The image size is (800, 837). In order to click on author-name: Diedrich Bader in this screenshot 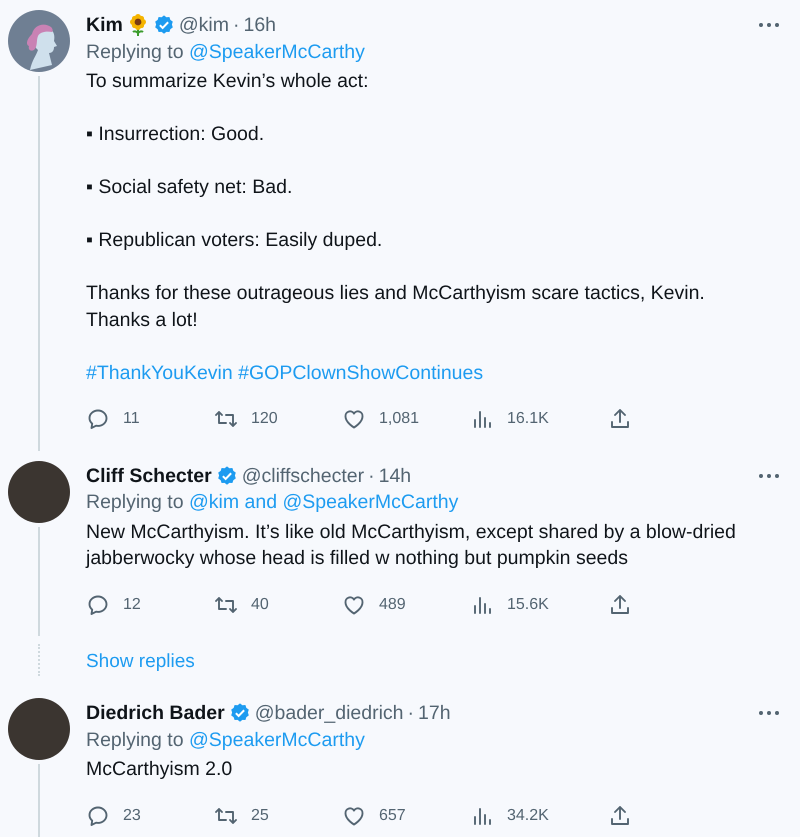, I will do `click(155, 713)`.